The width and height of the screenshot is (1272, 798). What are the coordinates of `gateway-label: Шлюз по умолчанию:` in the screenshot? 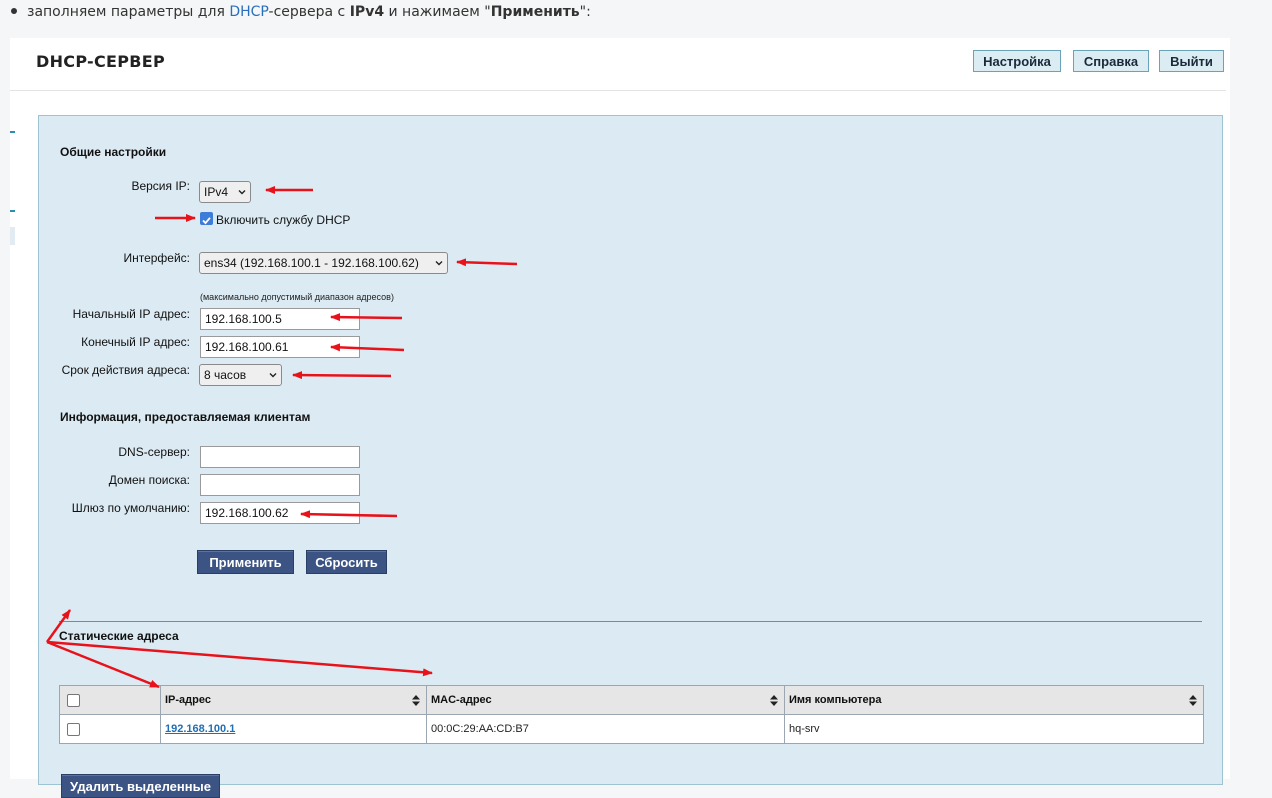 It's located at (130, 508).